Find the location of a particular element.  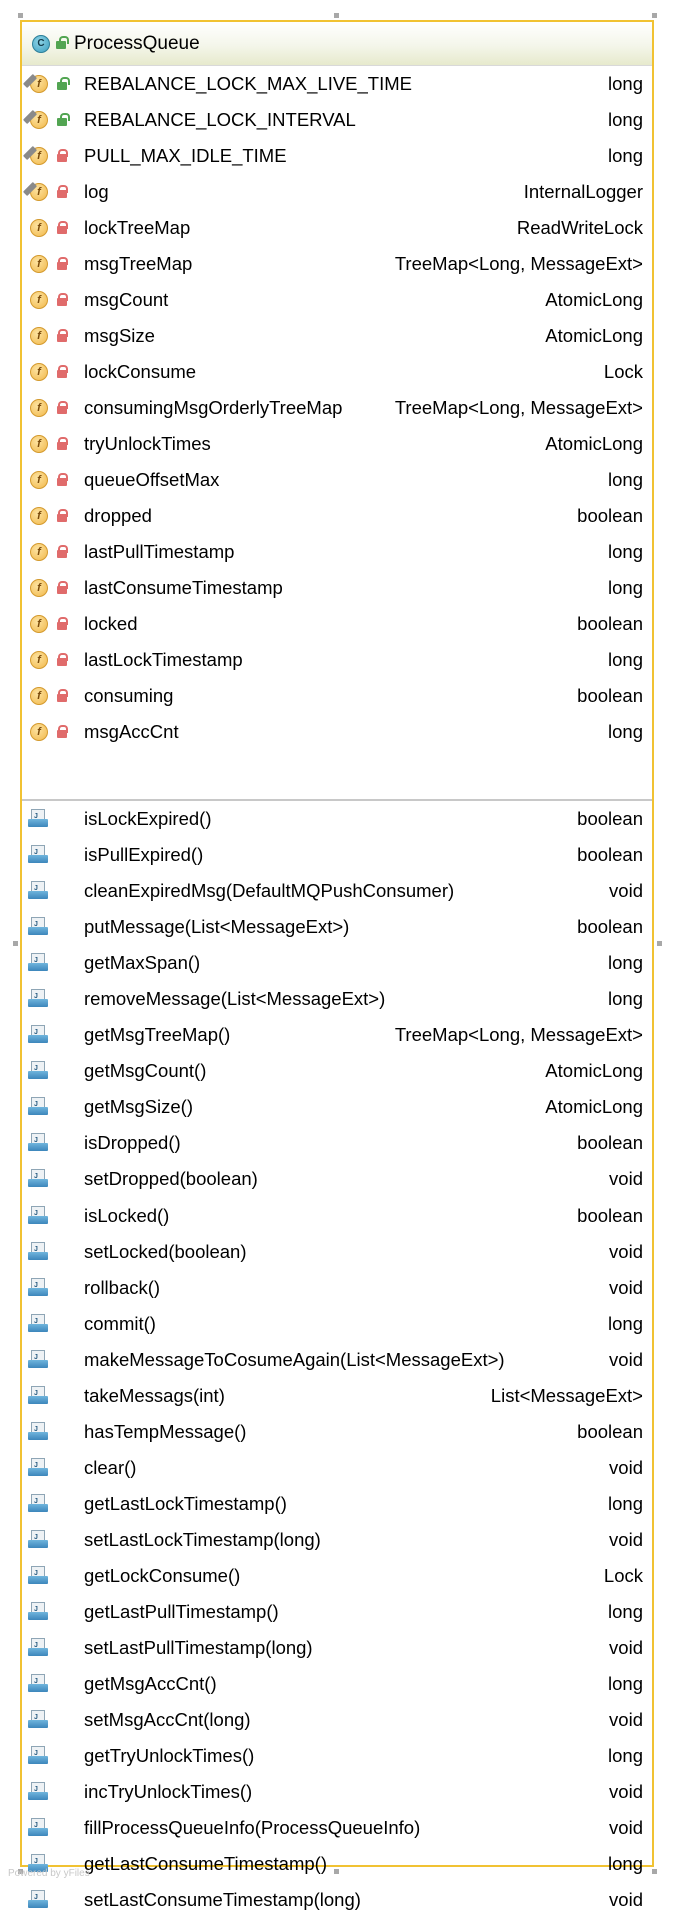

method-name: cleanExpiredMsg(DefaultMQPushConsumer) is located at coordinates (269, 891).